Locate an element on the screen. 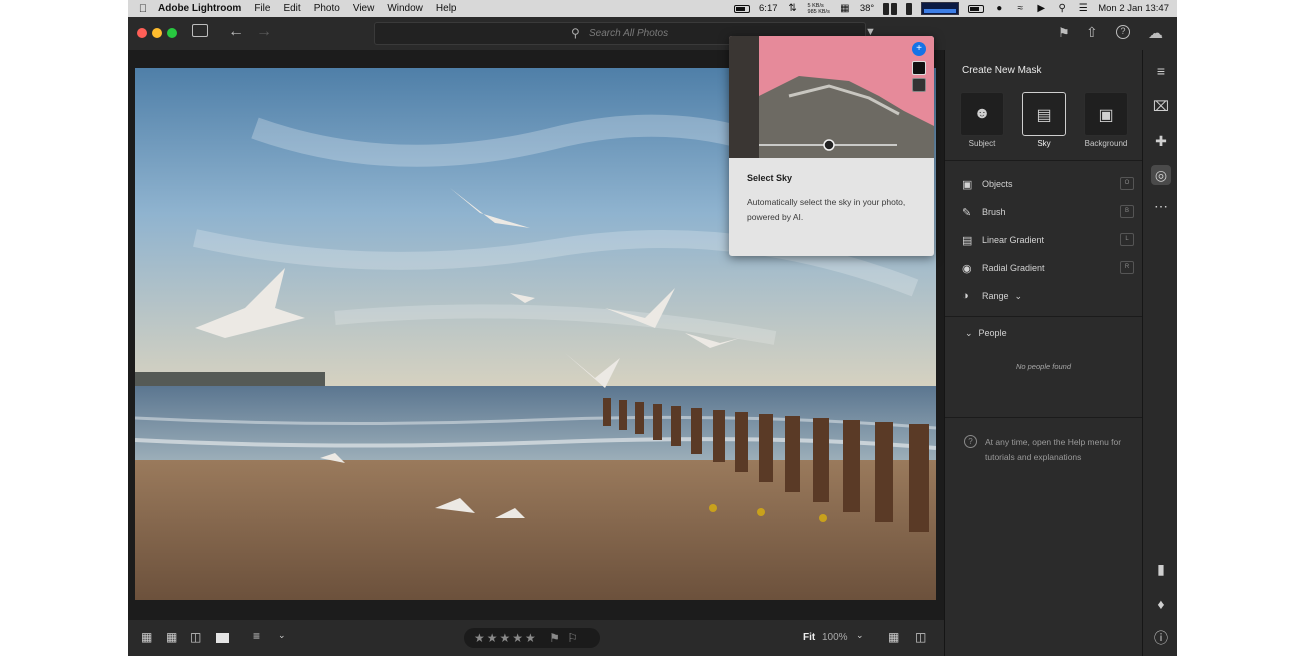 This screenshot has height=656, width=1305. popup-title: Select Sky is located at coordinates (770, 178).